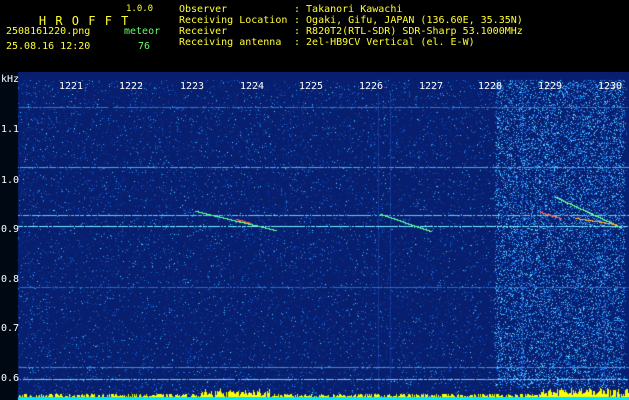 The width and height of the screenshot is (629, 400). What do you see at coordinates (142, 31) in the screenshot?
I see `meteor-label: meteor` at bounding box center [142, 31].